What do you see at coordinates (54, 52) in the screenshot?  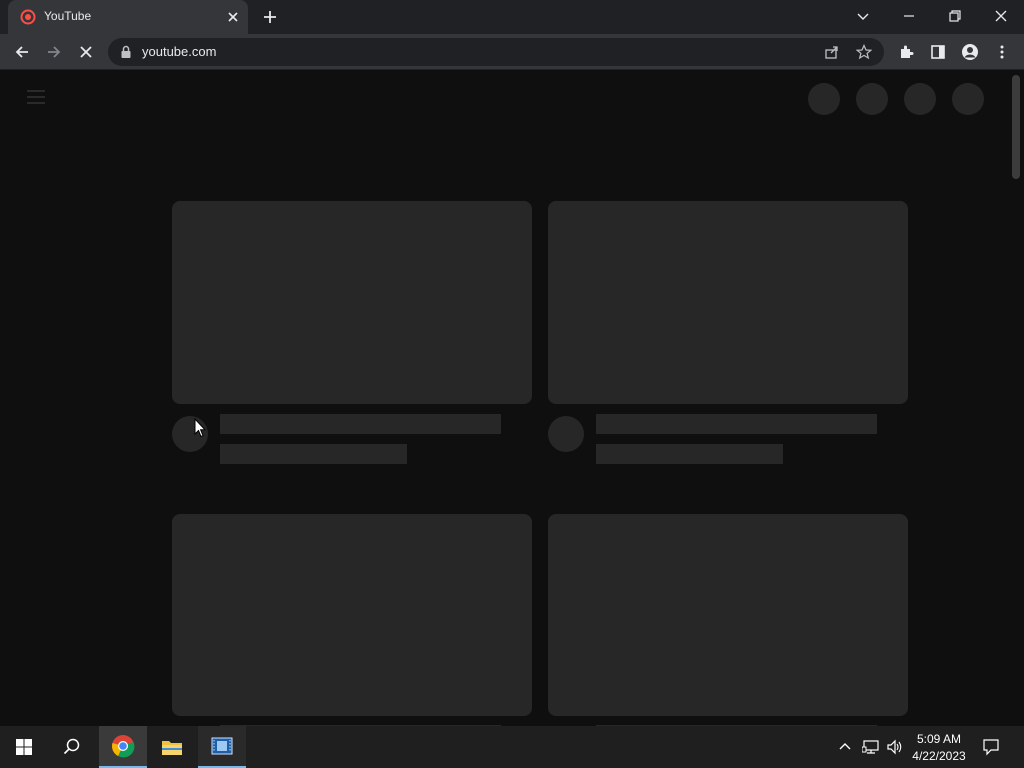 I see `forward-icon` at bounding box center [54, 52].